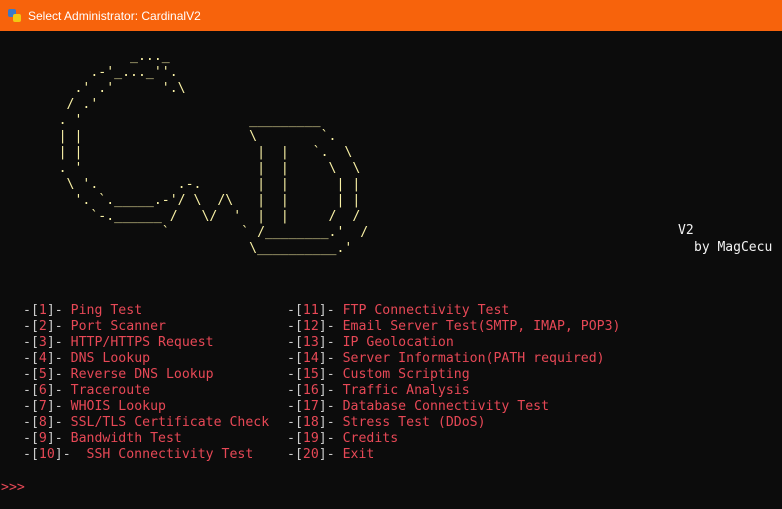  What do you see at coordinates (126, 438) in the screenshot?
I see `menu-item-label: Bandwidth Test` at bounding box center [126, 438].